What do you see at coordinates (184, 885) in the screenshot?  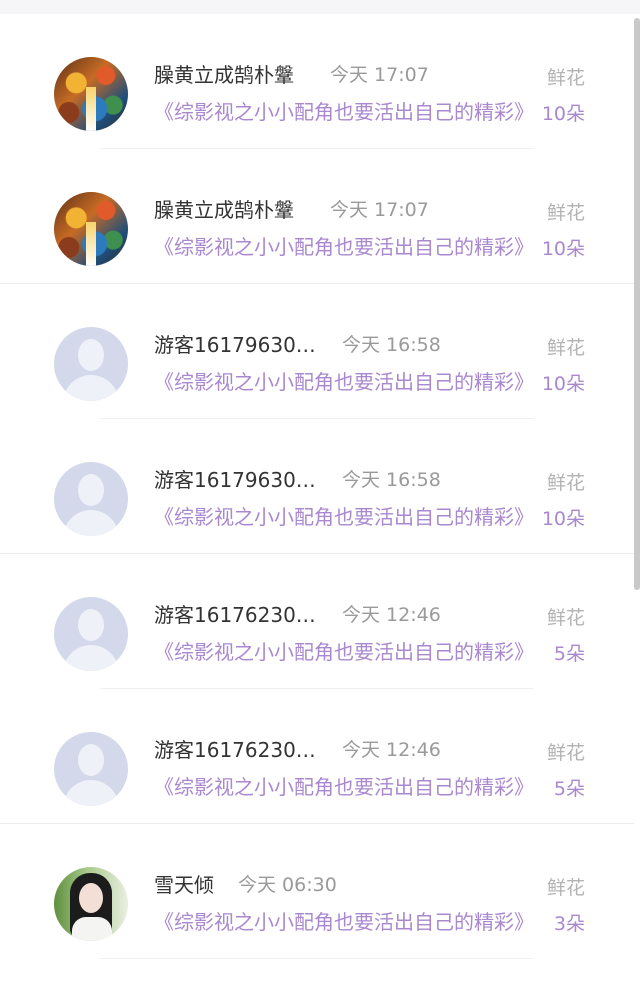 I see `user-name: 雪天倾` at bounding box center [184, 885].